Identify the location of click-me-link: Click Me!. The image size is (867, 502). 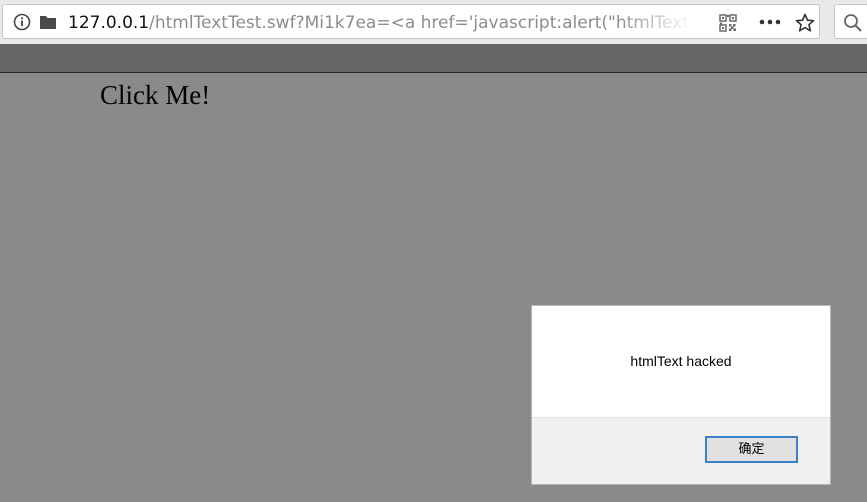
(155, 95).